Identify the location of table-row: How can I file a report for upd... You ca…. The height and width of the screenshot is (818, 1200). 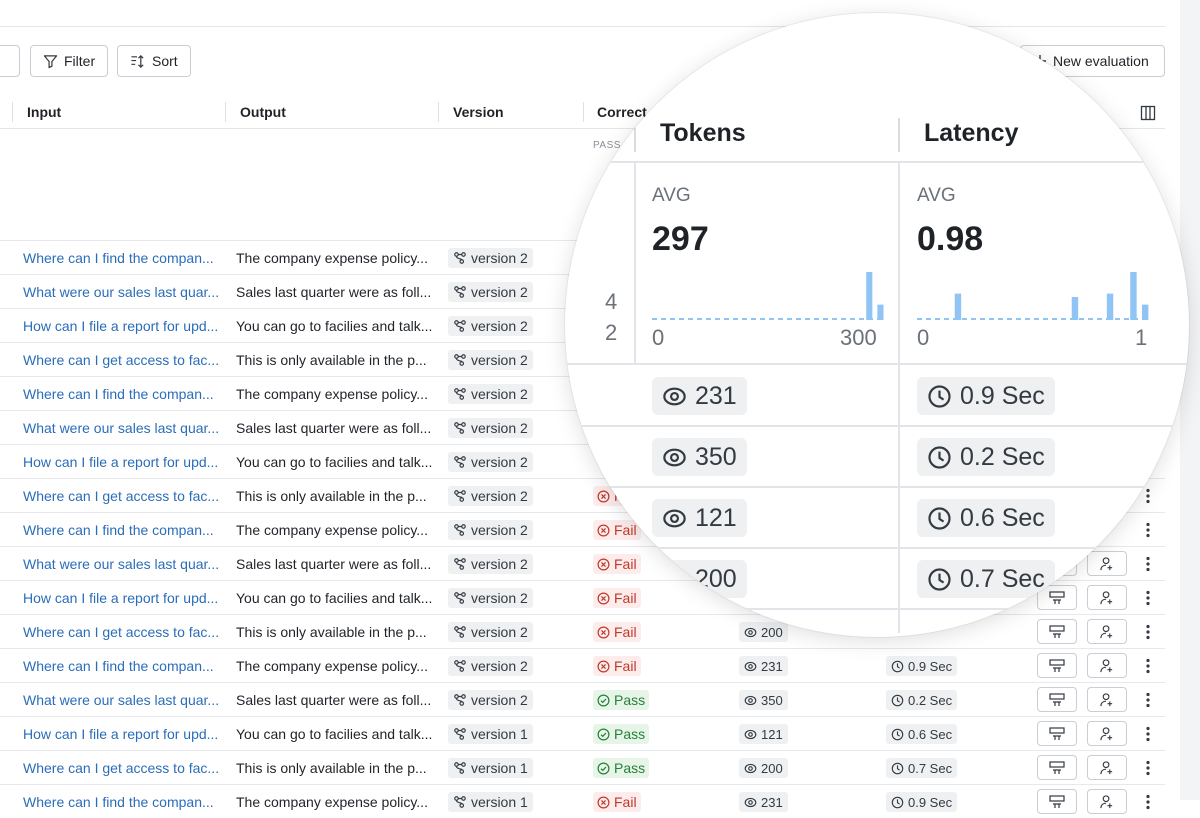
(582, 733).